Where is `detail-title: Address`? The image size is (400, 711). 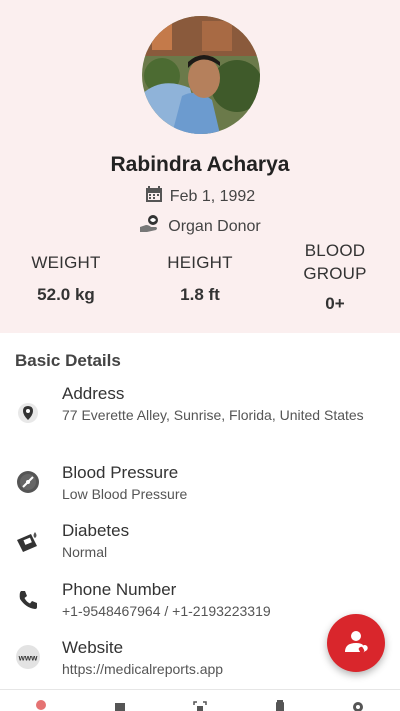
detail-title: Address is located at coordinates (93, 393).